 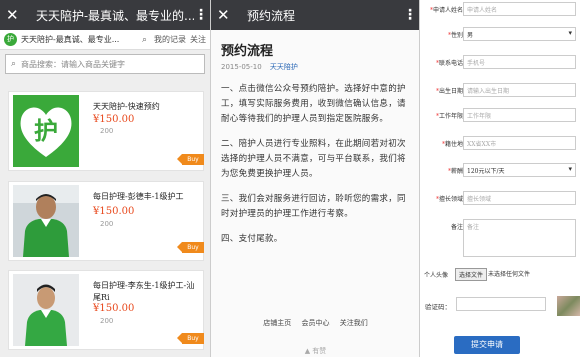 I want to click on submit-button: 提交申请, so click(x=487, y=345).